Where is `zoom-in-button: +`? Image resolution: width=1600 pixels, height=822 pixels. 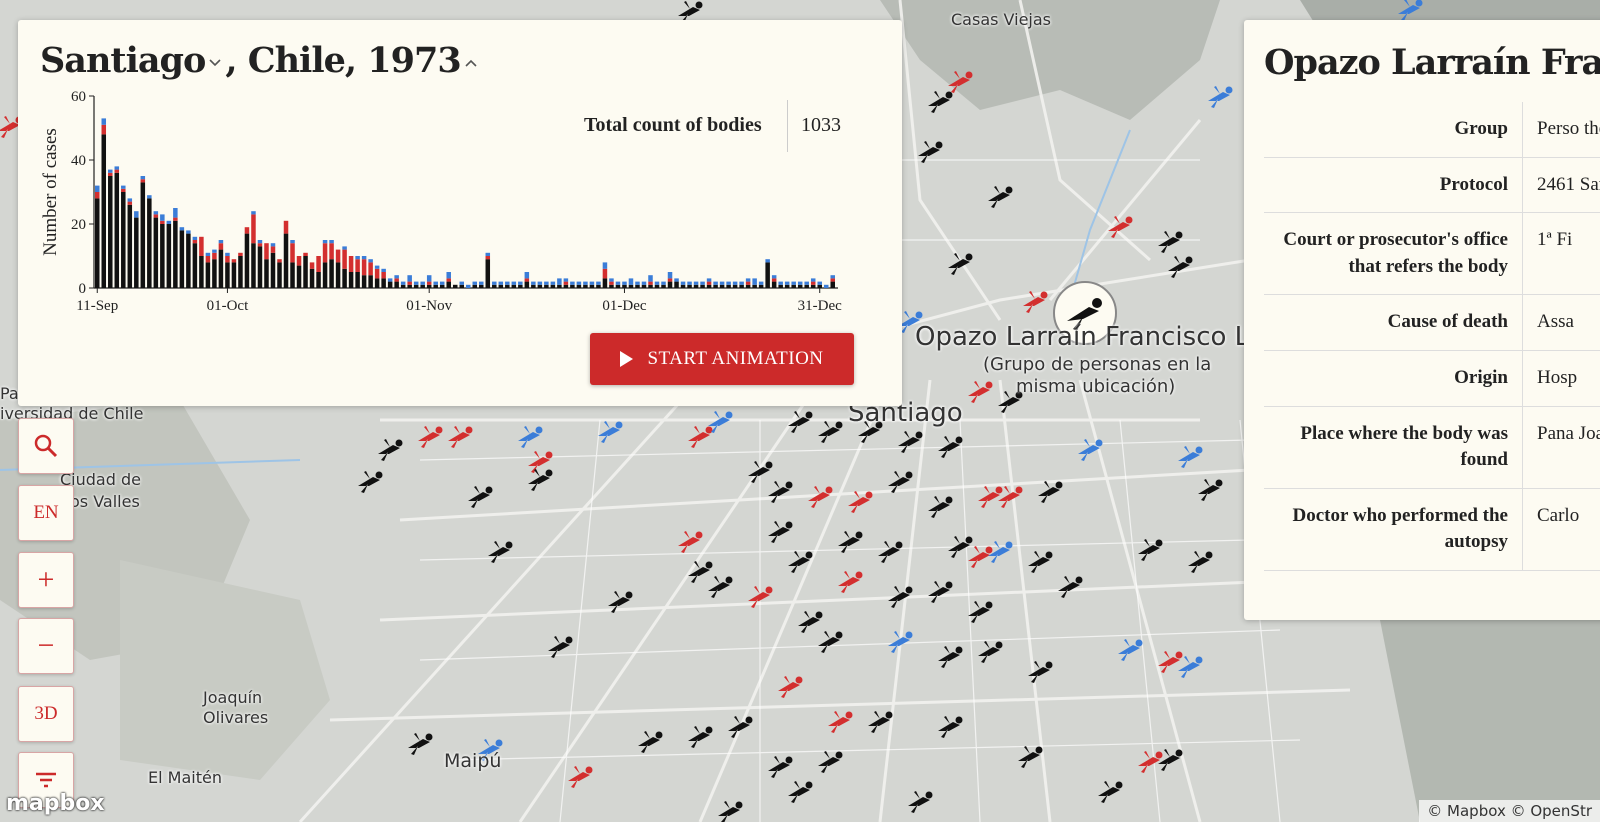 zoom-in-button: + is located at coordinates (46, 580).